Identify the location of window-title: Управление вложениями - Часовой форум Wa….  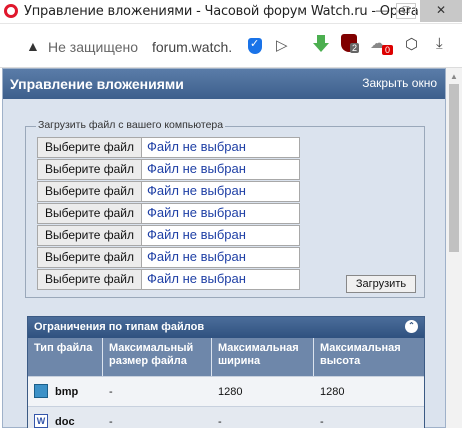
(221, 11).